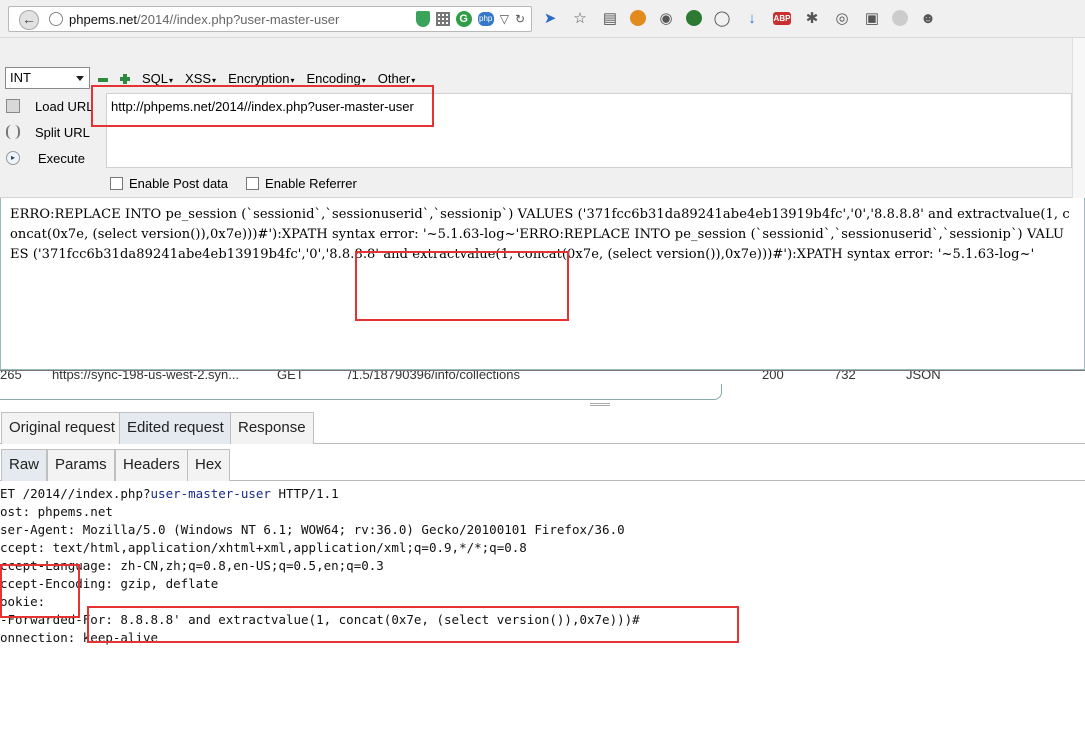 This screenshot has height=751, width=1085. Describe the element at coordinates (13, 158) in the screenshot. I see `play-icon: ▸` at that location.